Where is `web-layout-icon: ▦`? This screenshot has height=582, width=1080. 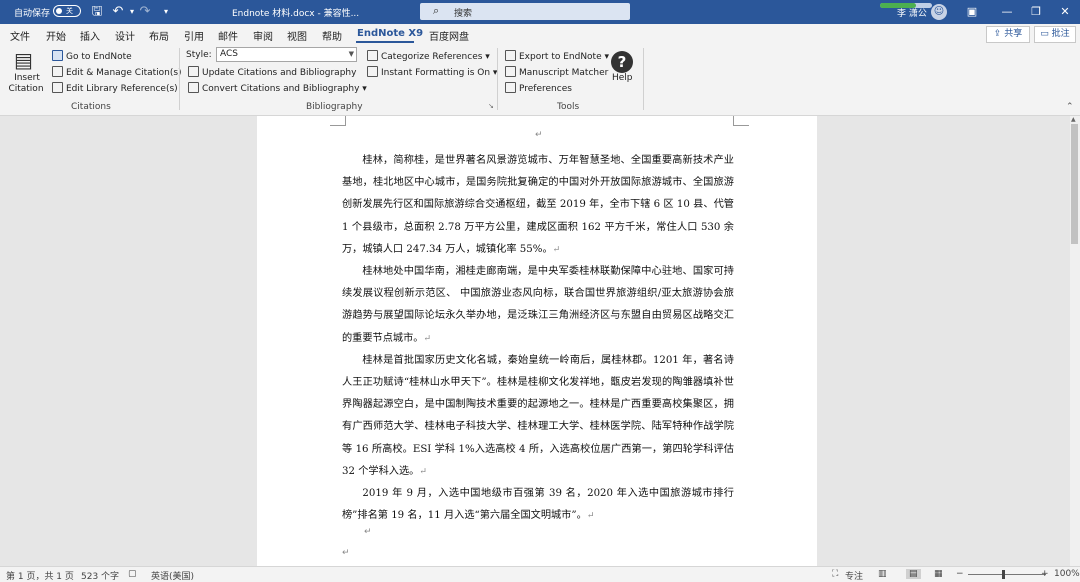
web-layout-icon: ▦ is located at coordinates (938, 574).